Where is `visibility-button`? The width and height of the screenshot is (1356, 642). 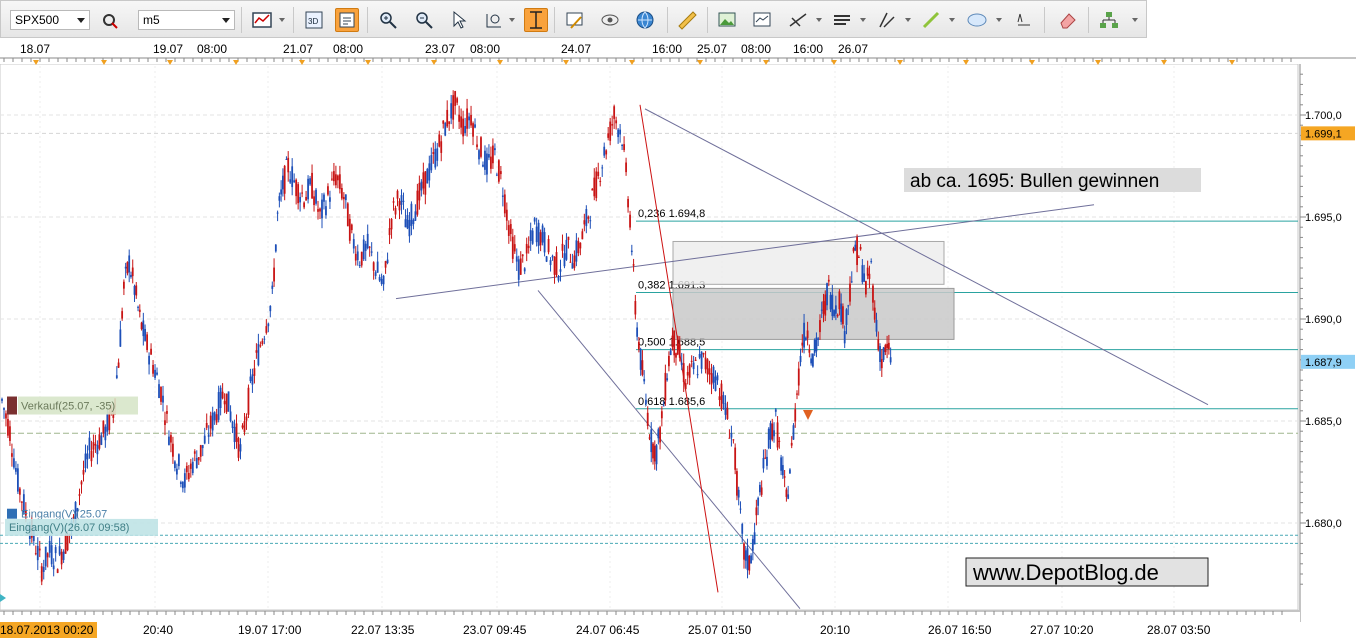
visibility-button is located at coordinates (610, 20).